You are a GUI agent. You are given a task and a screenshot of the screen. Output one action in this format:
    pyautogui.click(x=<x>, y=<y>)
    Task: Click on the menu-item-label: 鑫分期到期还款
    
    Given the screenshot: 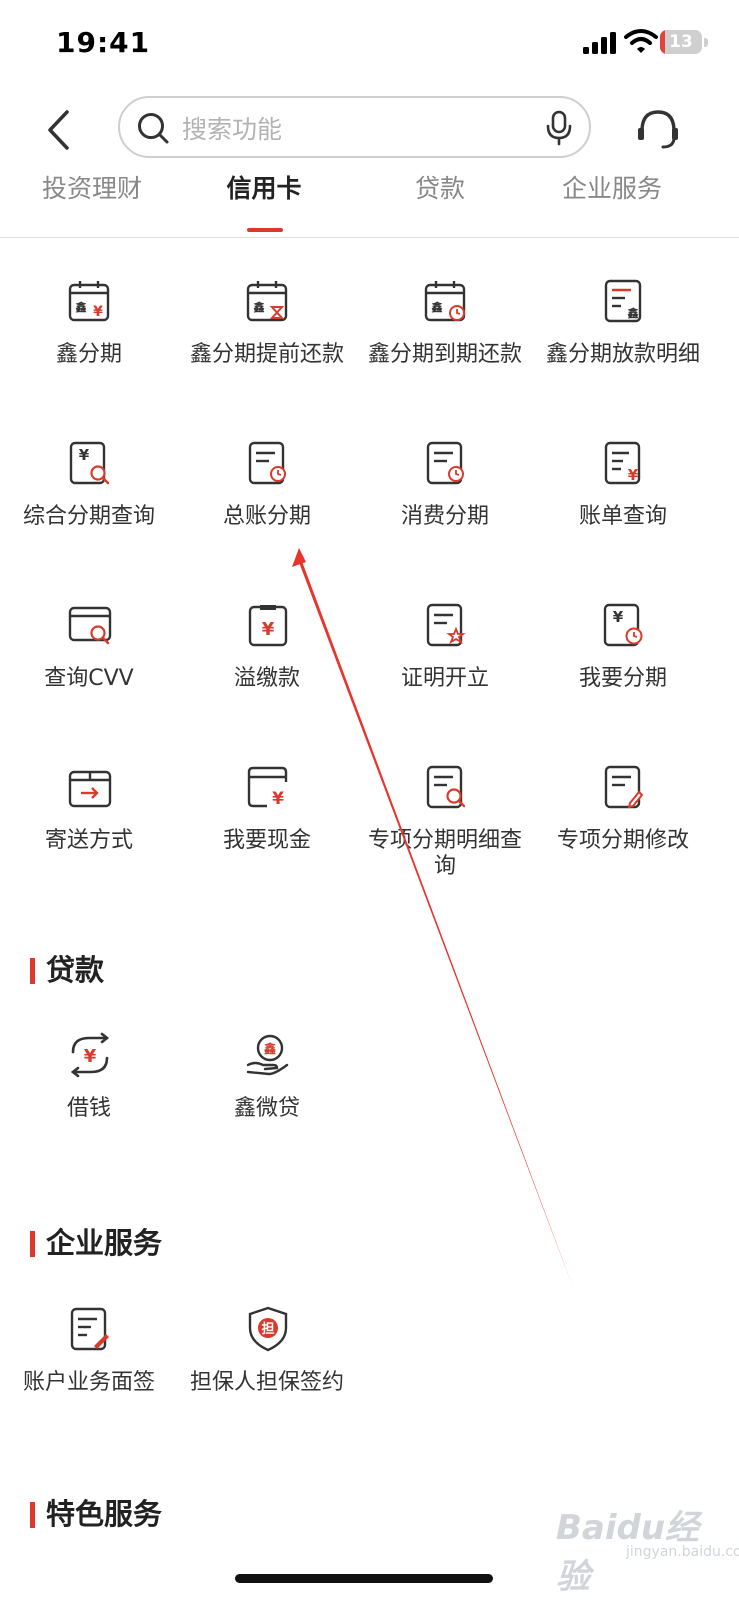 What is the action you would take?
    pyautogui.click(x=444, y=354)
    